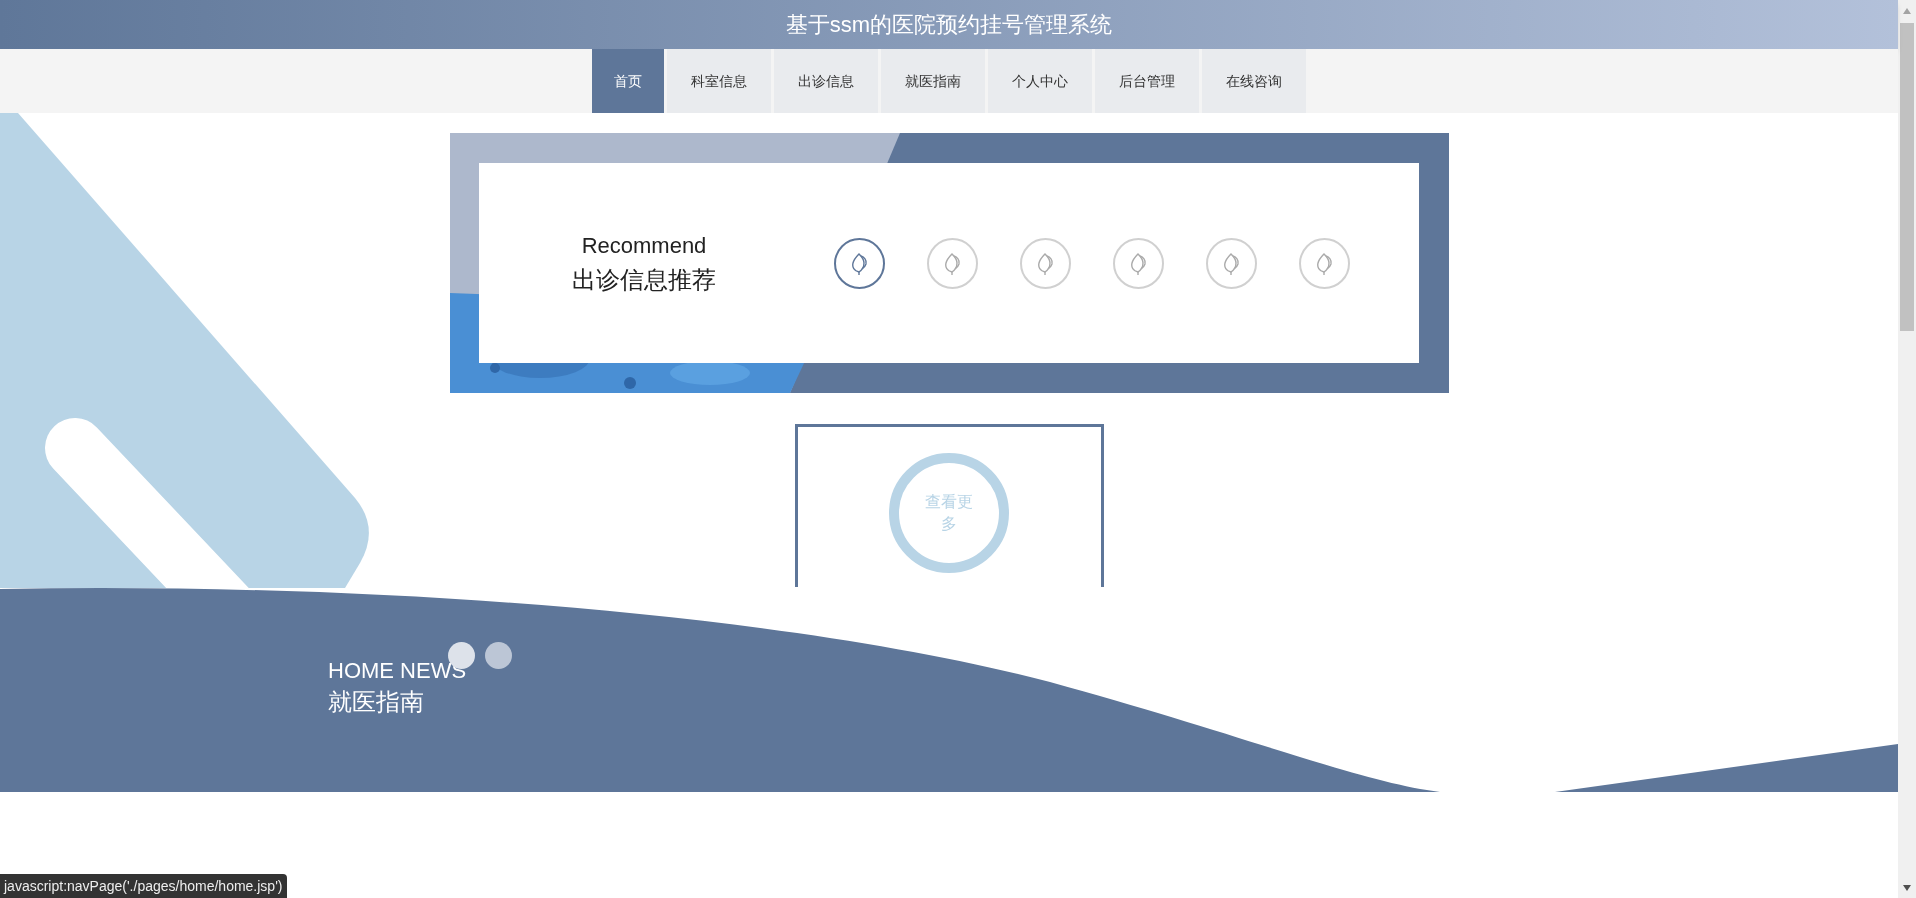 Image resolution: width=1916 pixels, height=898 pixels. What do you see at coordinates (1040, 81) in the screenshot?
I see `nav-tab: 个人中心` at bounding box center [1040, 81].